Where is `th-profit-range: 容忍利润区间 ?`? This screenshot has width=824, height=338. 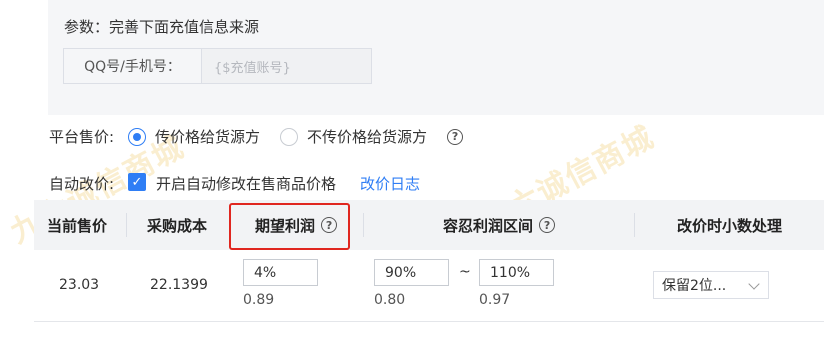
th-profit-range: 容忍利润区间 ? is located at coordinates (499, 225).